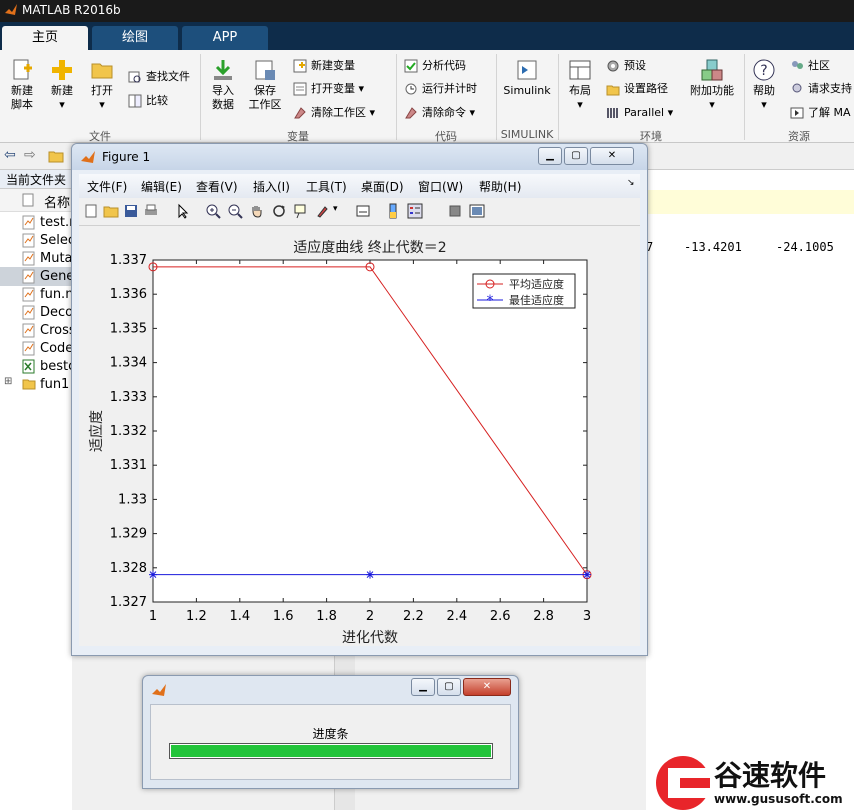 This screenshot has height=810, width=854. What do you see at coordinates (102, 90) in the screenshot?
I see `open-label: 打开` at bounding box center [102, 90].